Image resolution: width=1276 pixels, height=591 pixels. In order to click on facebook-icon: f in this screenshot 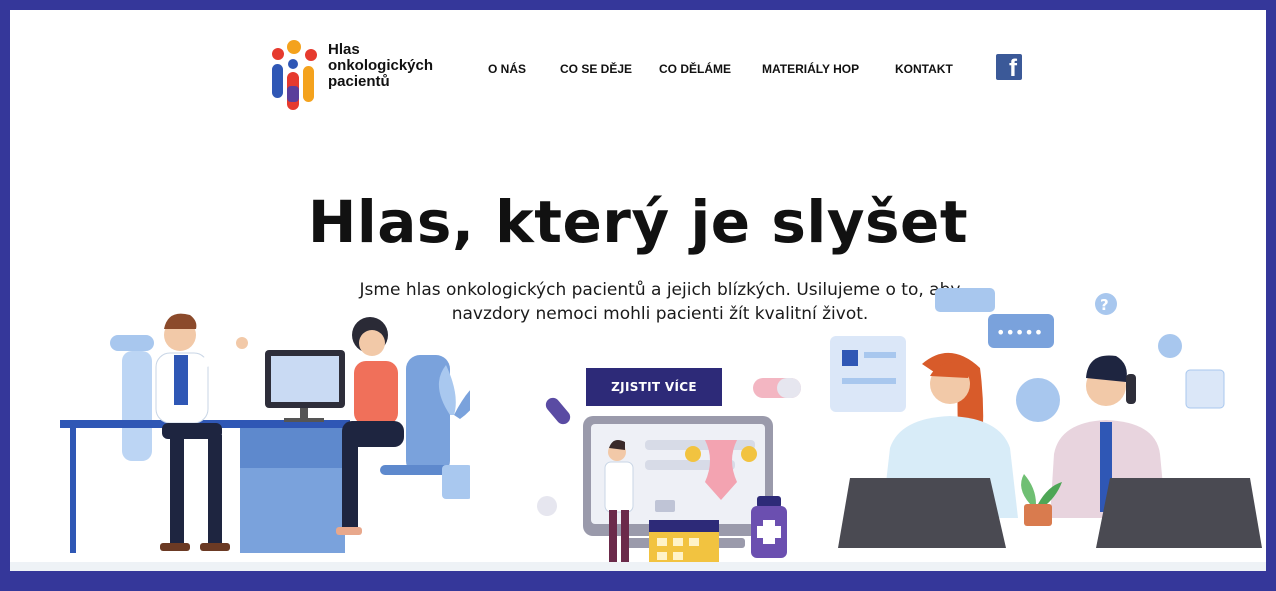, I will do `click(1009, 68)`.